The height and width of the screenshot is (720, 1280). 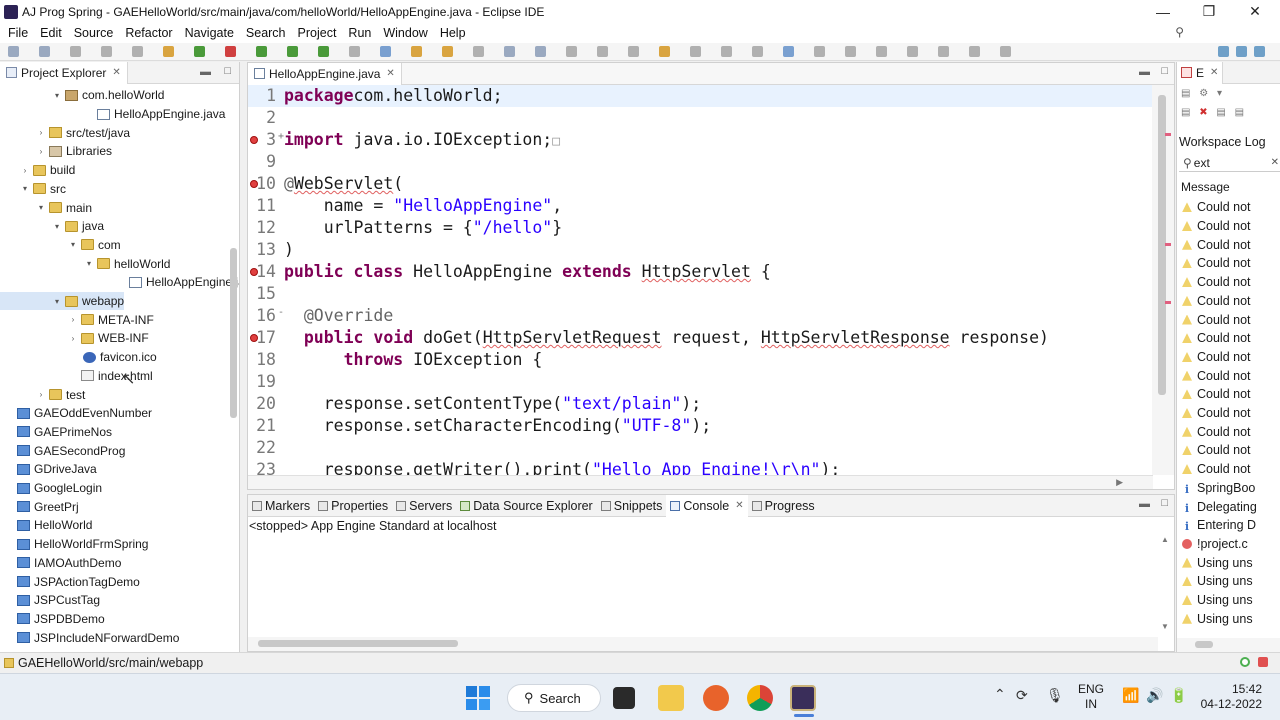 I want to click on tree-item: › WEB-INF, so click(x=74, y=338).